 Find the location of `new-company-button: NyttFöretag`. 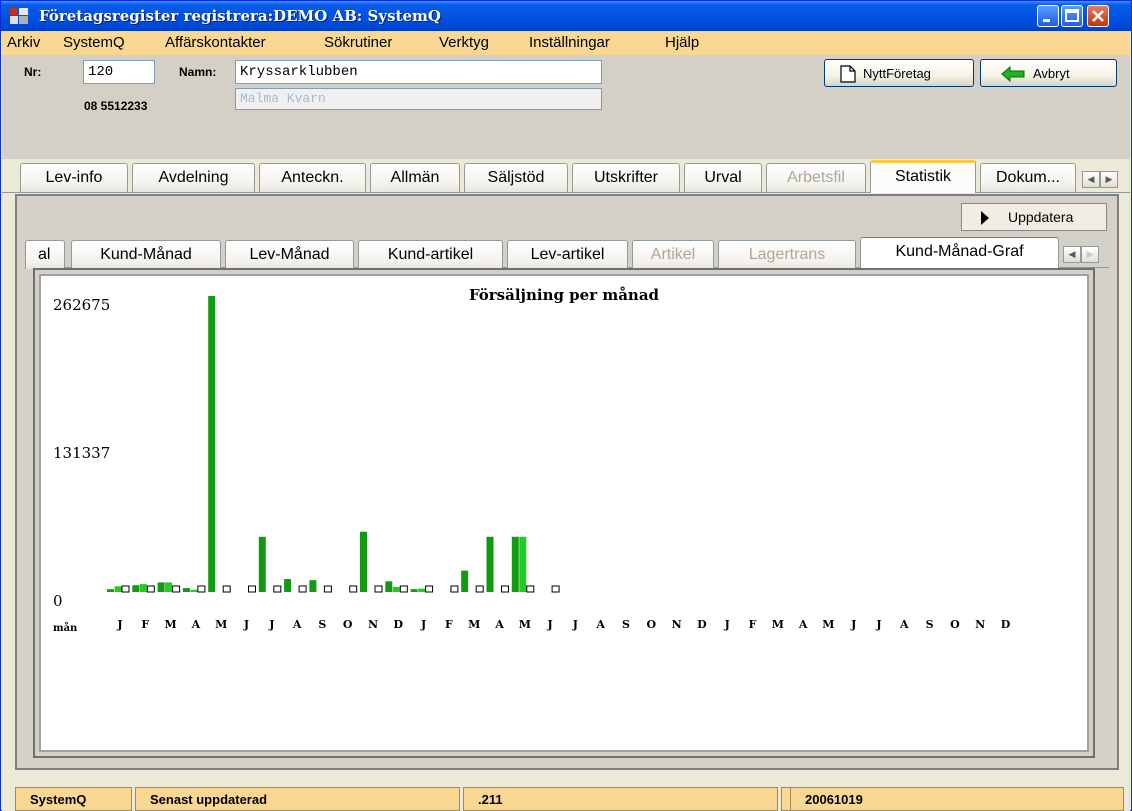

new-company-button: NyttFöretag is located at coordinates (899, 73).